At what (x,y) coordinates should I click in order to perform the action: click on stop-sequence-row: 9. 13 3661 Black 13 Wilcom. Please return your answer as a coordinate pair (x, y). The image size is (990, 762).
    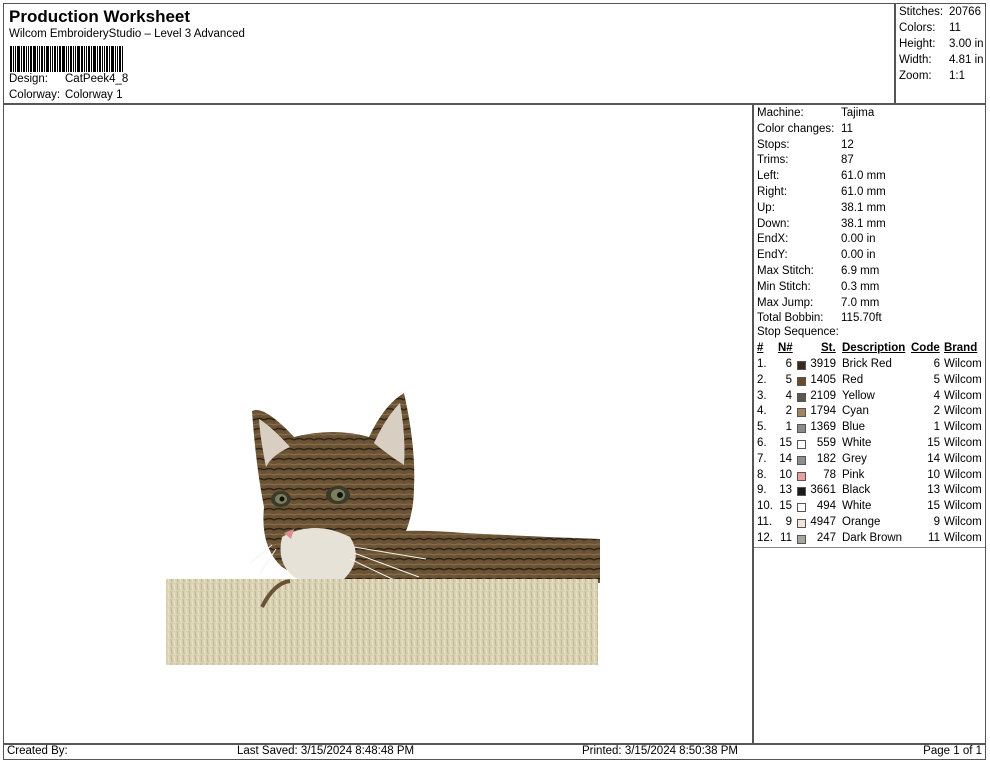
    Looking at the image, I should click on (870, 492).